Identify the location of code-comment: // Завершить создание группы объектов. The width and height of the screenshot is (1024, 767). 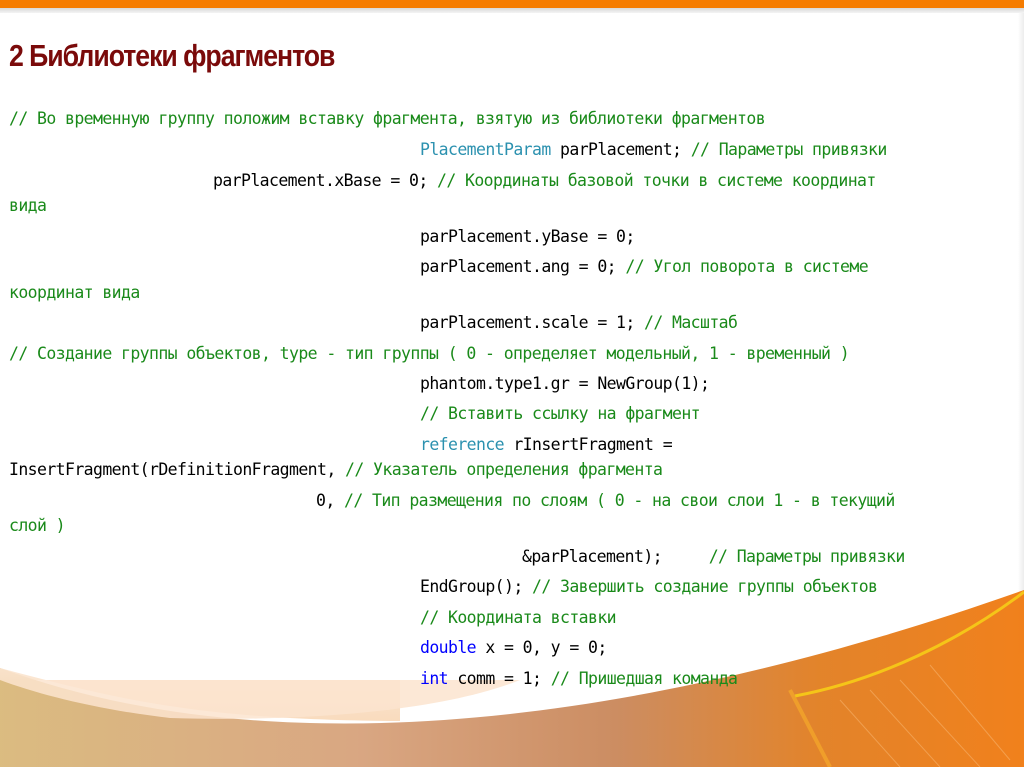
(705, 586).